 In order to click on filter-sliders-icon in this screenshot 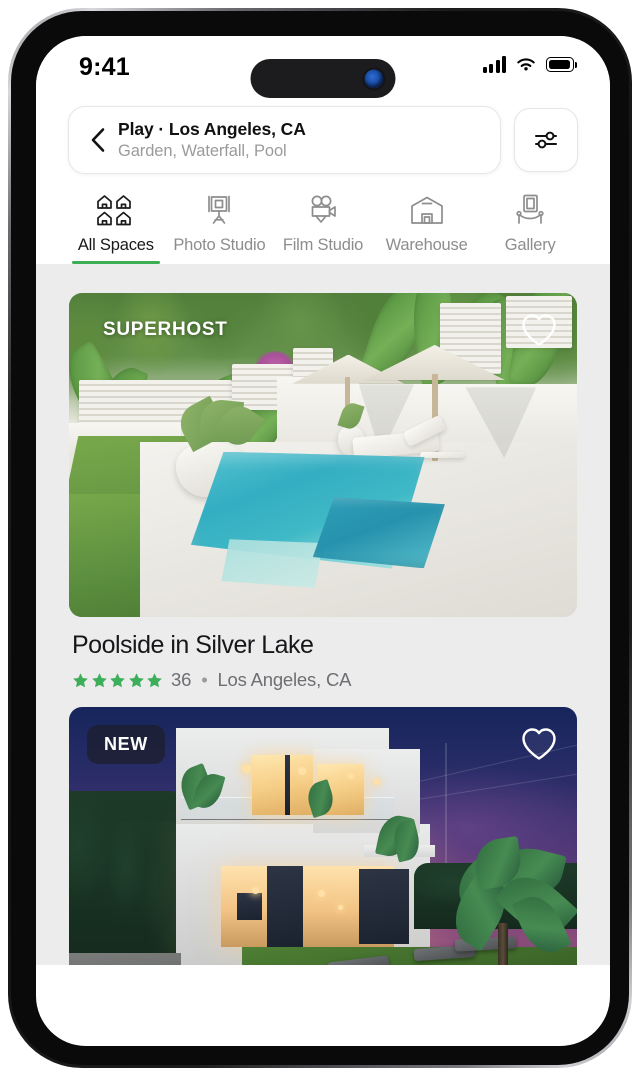, I will do `click(546, 140)`.